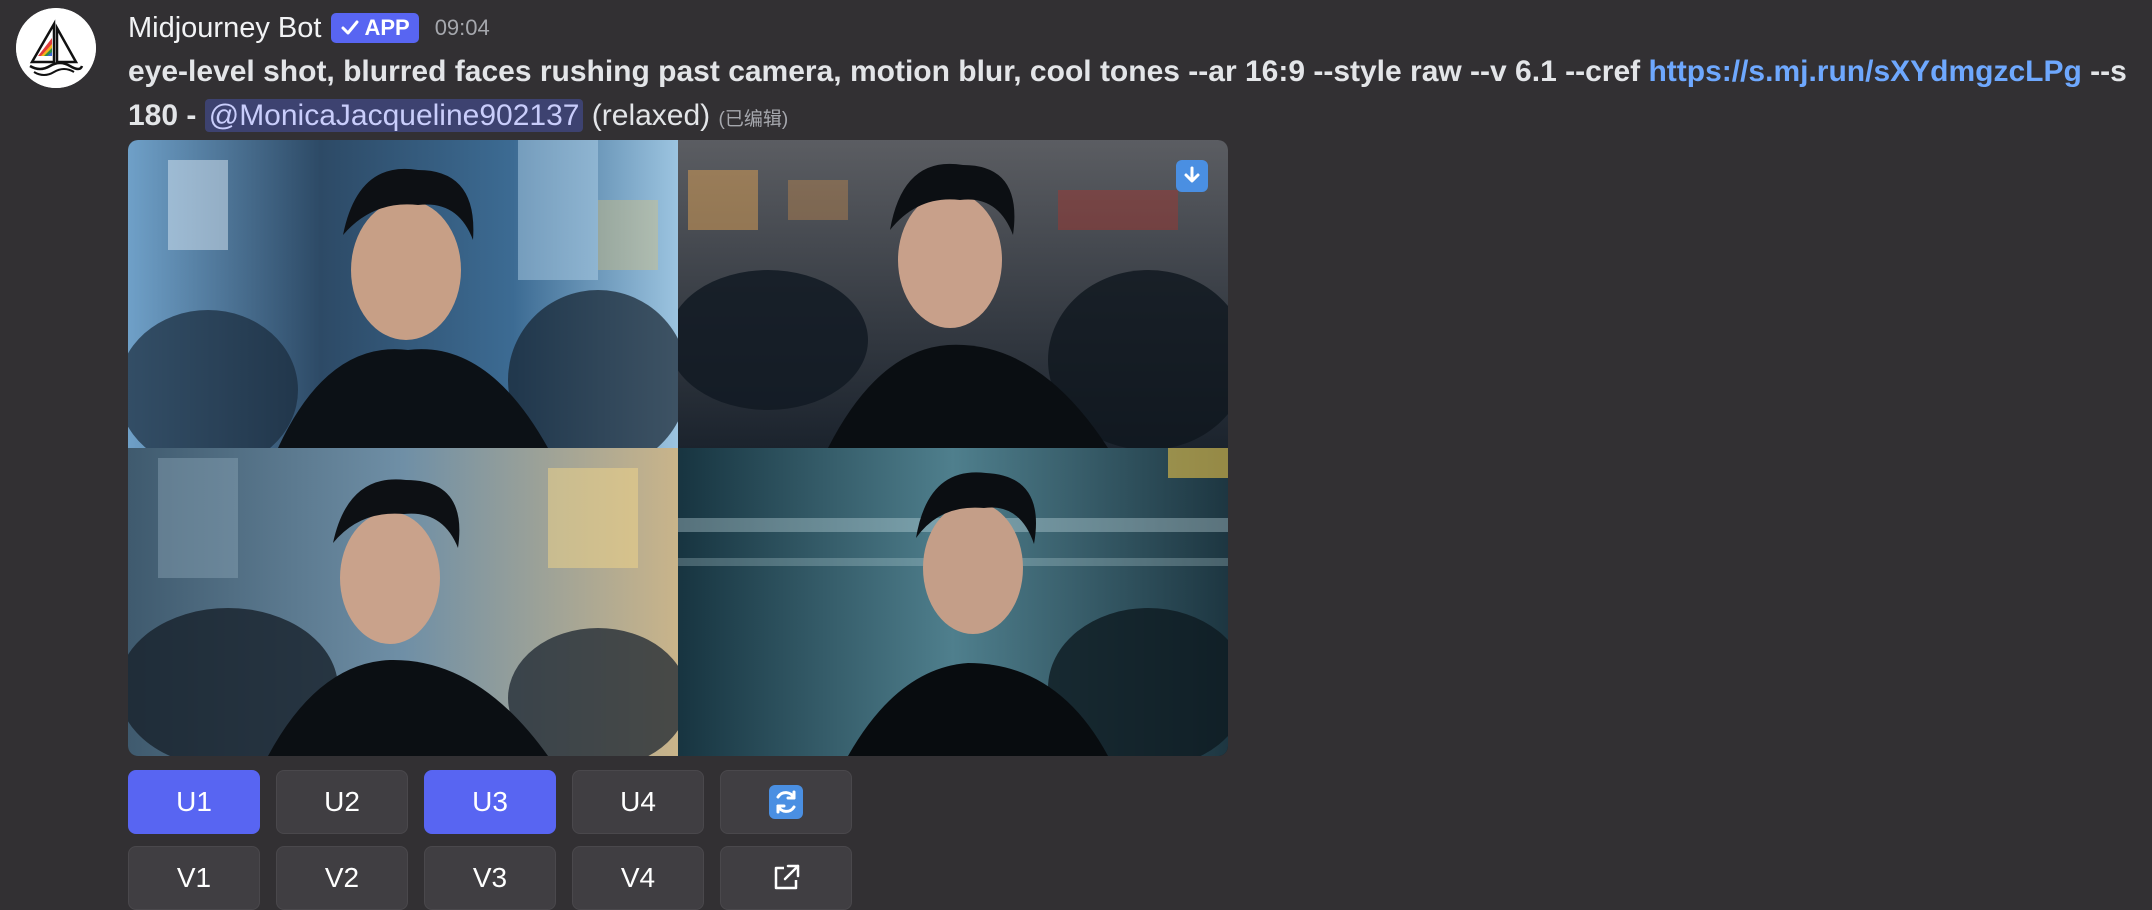  What do you see at coordinates (638, 878) in the screenshot?
I see `variation-4-button: V4` at bounding box center [638, 878].